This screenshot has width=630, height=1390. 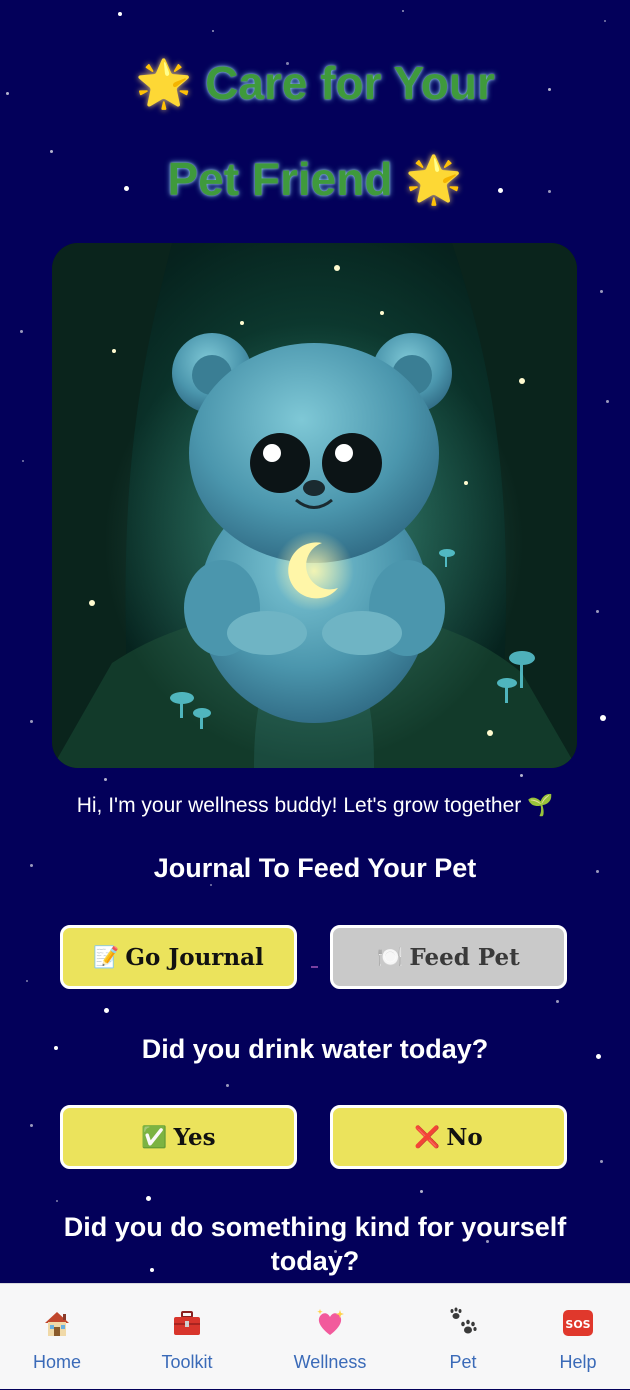 I want to click on page-title-line-1: 🌟 Care for Your, so click(x=315, y=83).